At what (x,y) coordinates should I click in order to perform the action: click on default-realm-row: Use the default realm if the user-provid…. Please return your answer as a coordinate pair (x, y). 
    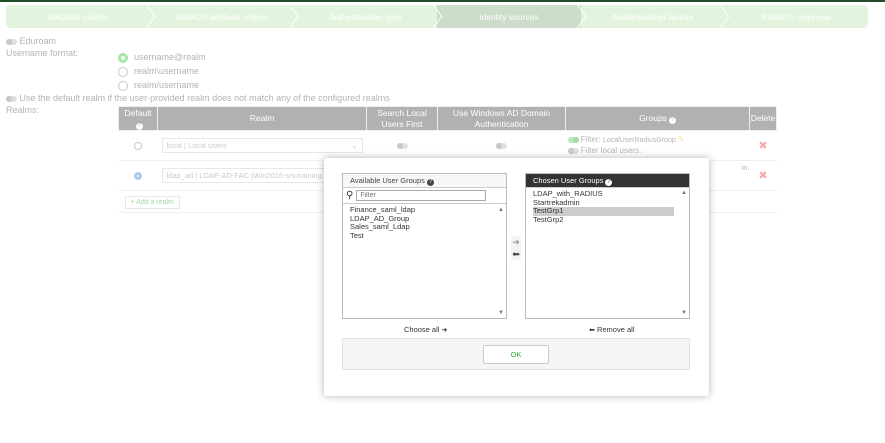
    Looking at the image, I should click on (198, 98).